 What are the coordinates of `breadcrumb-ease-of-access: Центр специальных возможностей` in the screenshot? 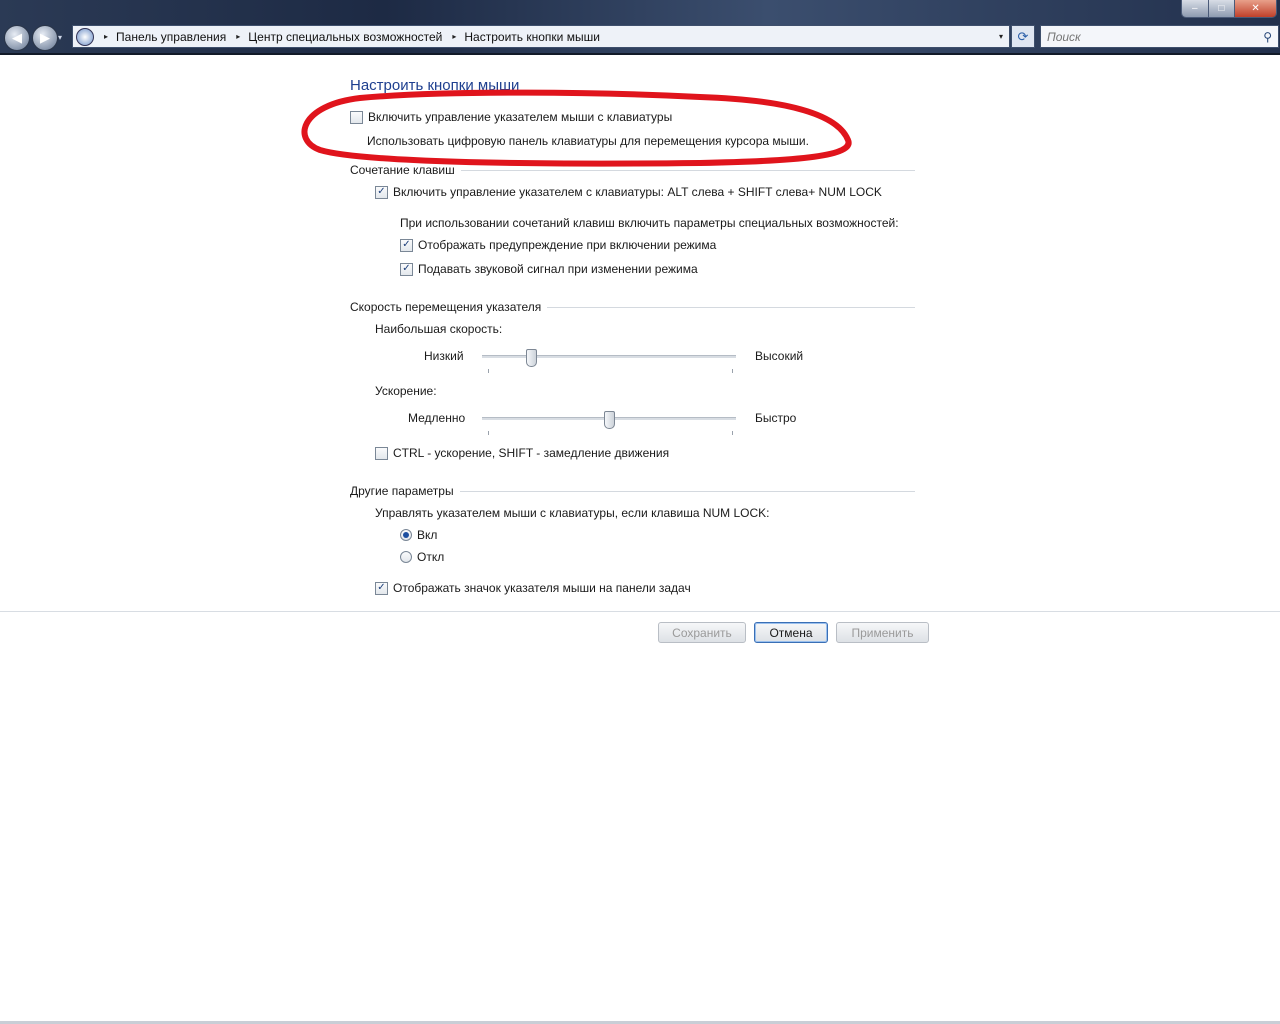 It's located at (345, 37).